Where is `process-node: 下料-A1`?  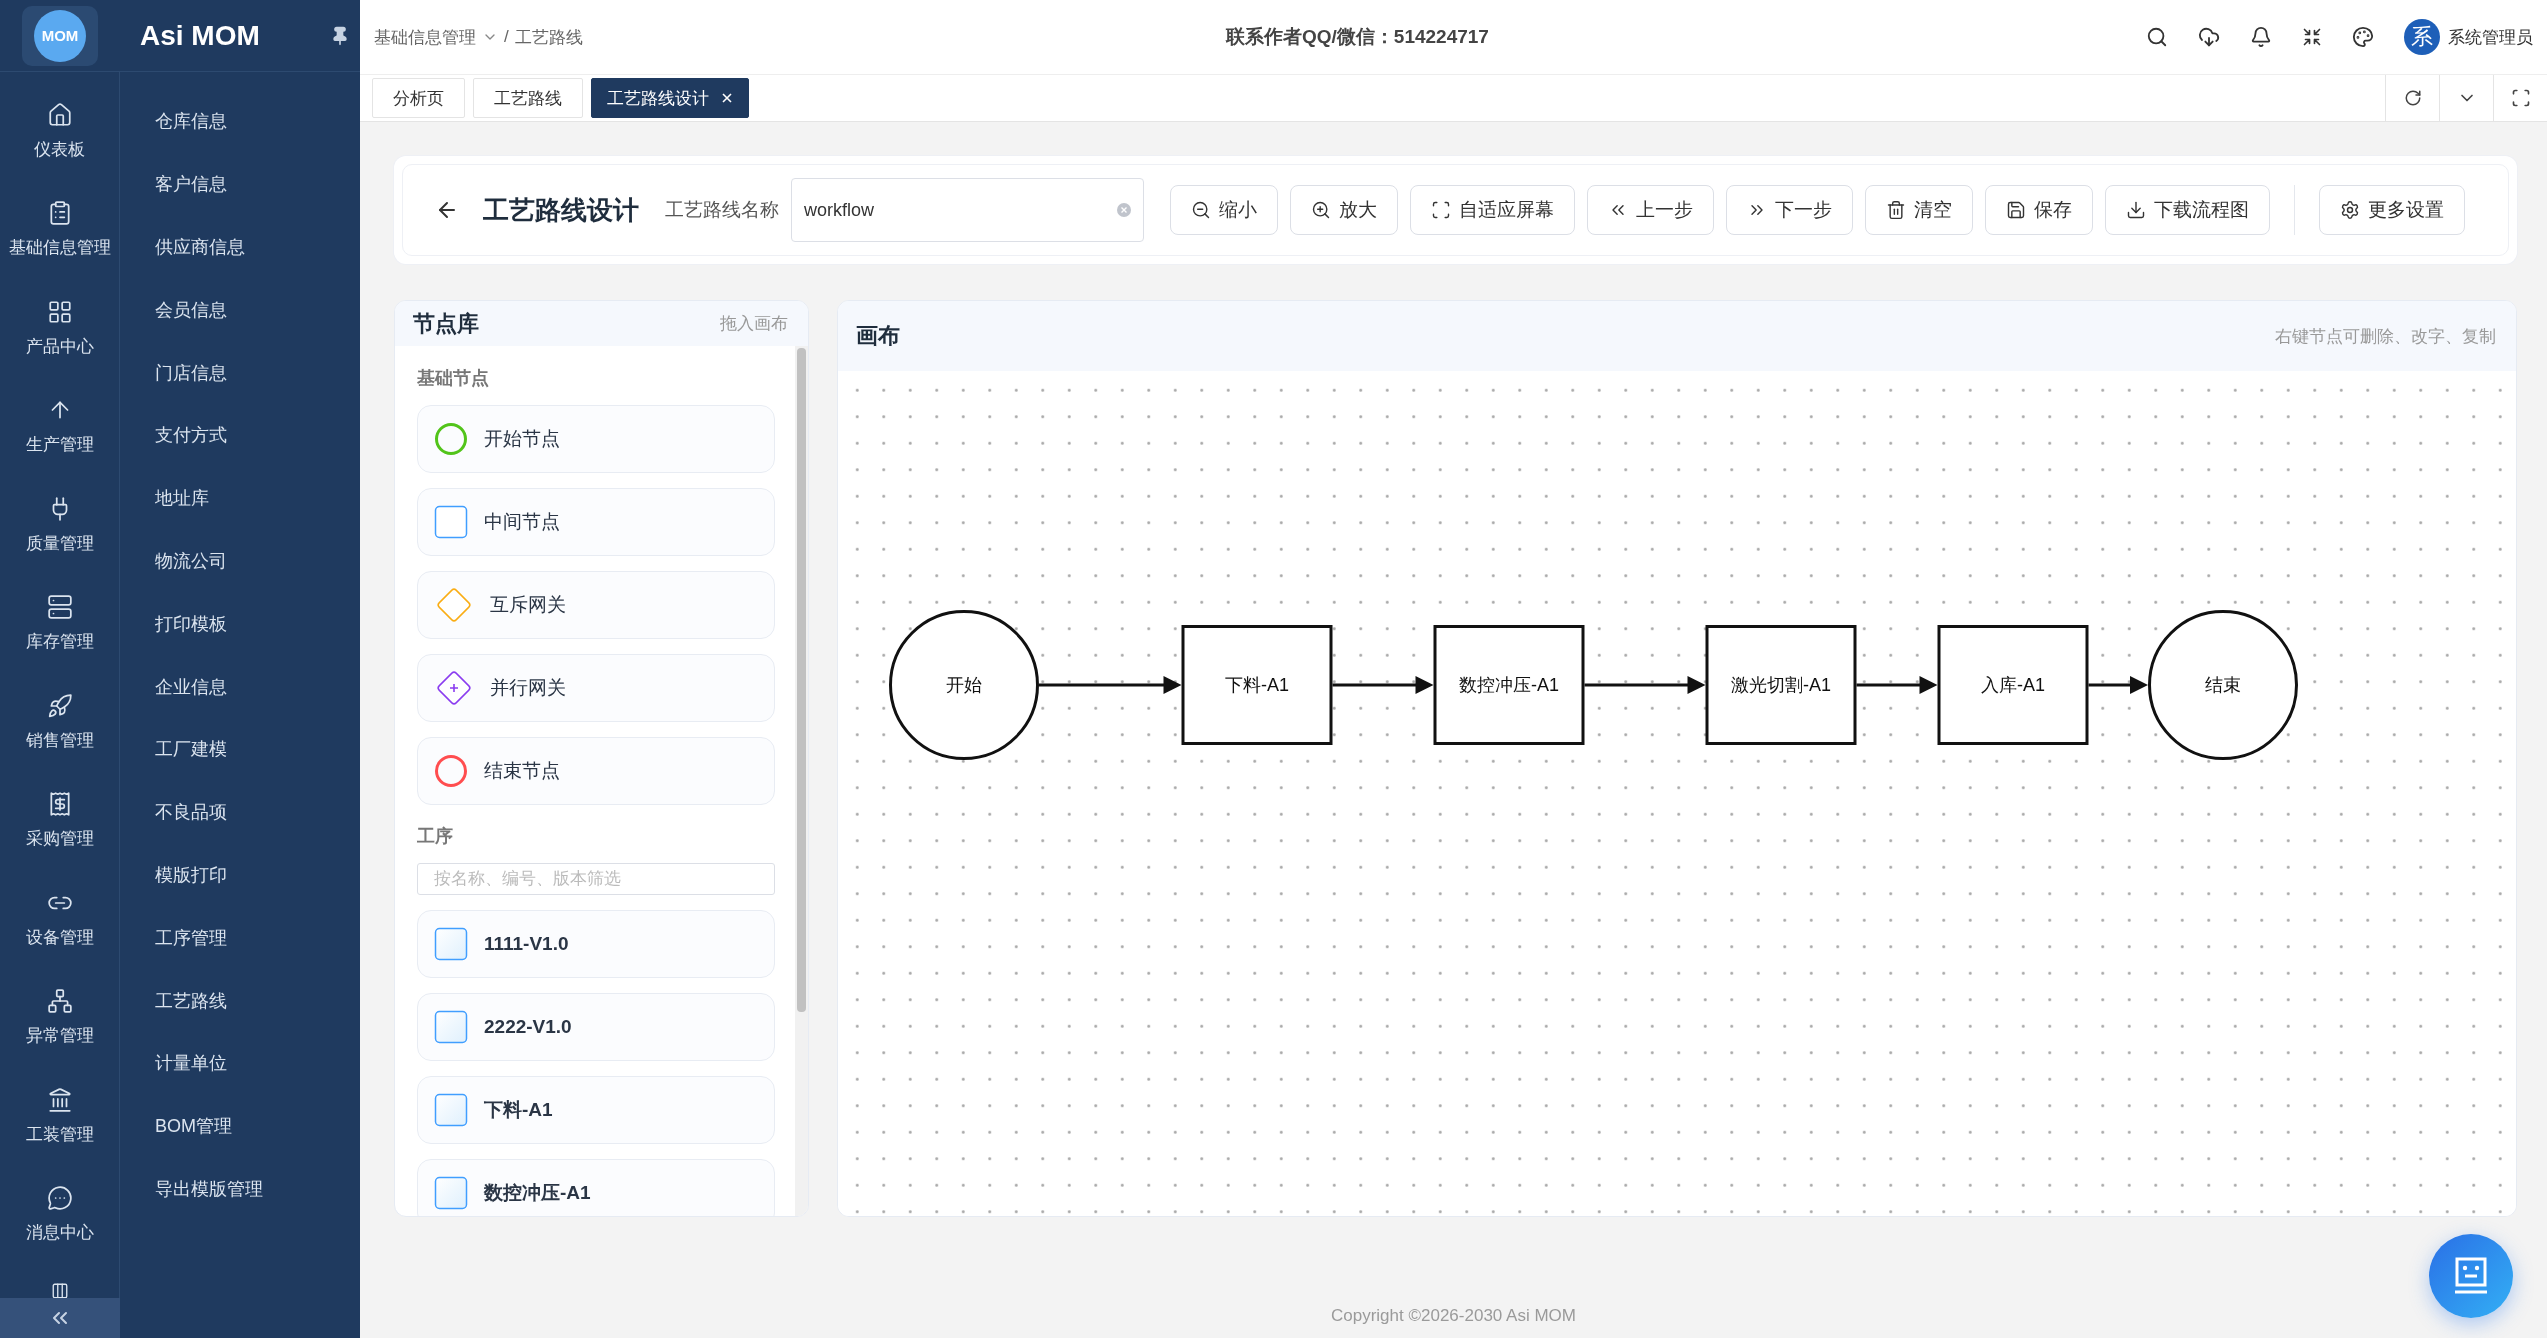
process-node: 下料-A1 is located at coordinates (1257, 685).